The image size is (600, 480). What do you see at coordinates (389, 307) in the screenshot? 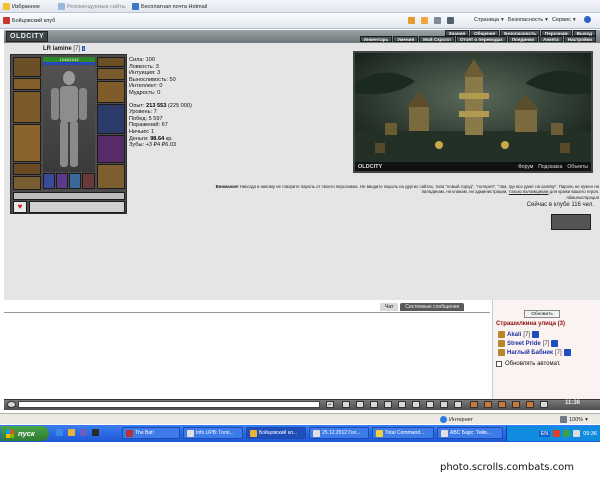
I see `tab-chat: Чат` at bounding box center [389, 307].